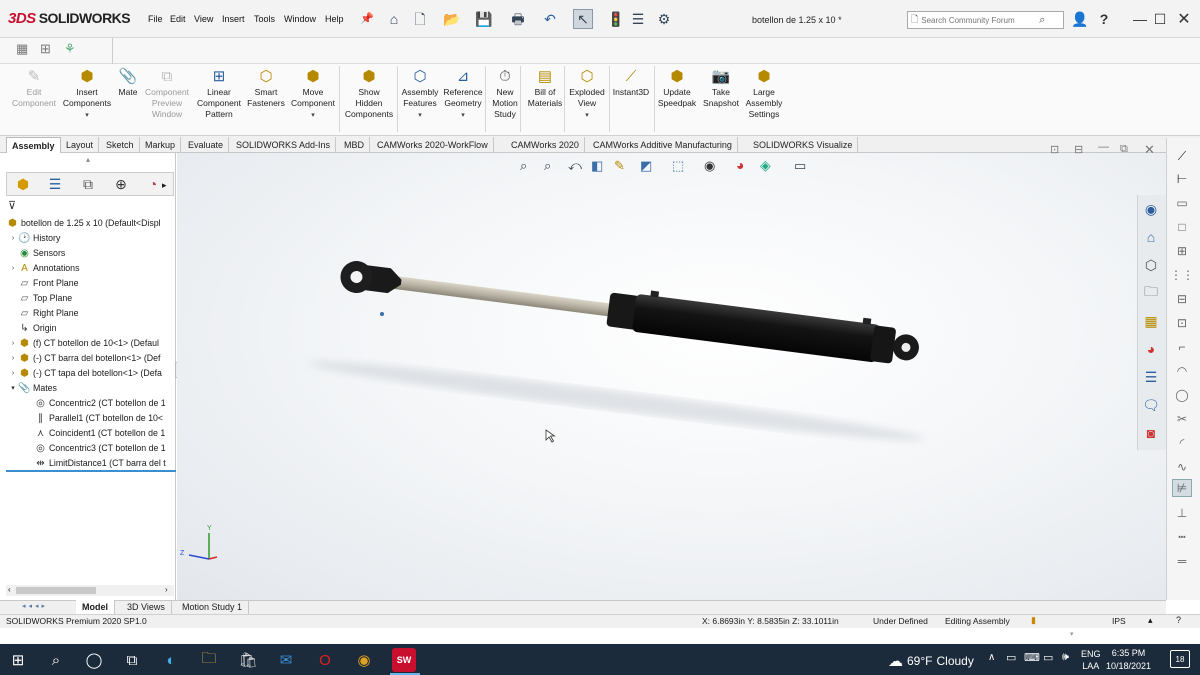 Image resolution: width=1200 pixels, height=675 pixels. What do you see at coordinates (364, 660) in the screenshot?
I see `chrome-icon: ◉` at bounding box center [364, 660].